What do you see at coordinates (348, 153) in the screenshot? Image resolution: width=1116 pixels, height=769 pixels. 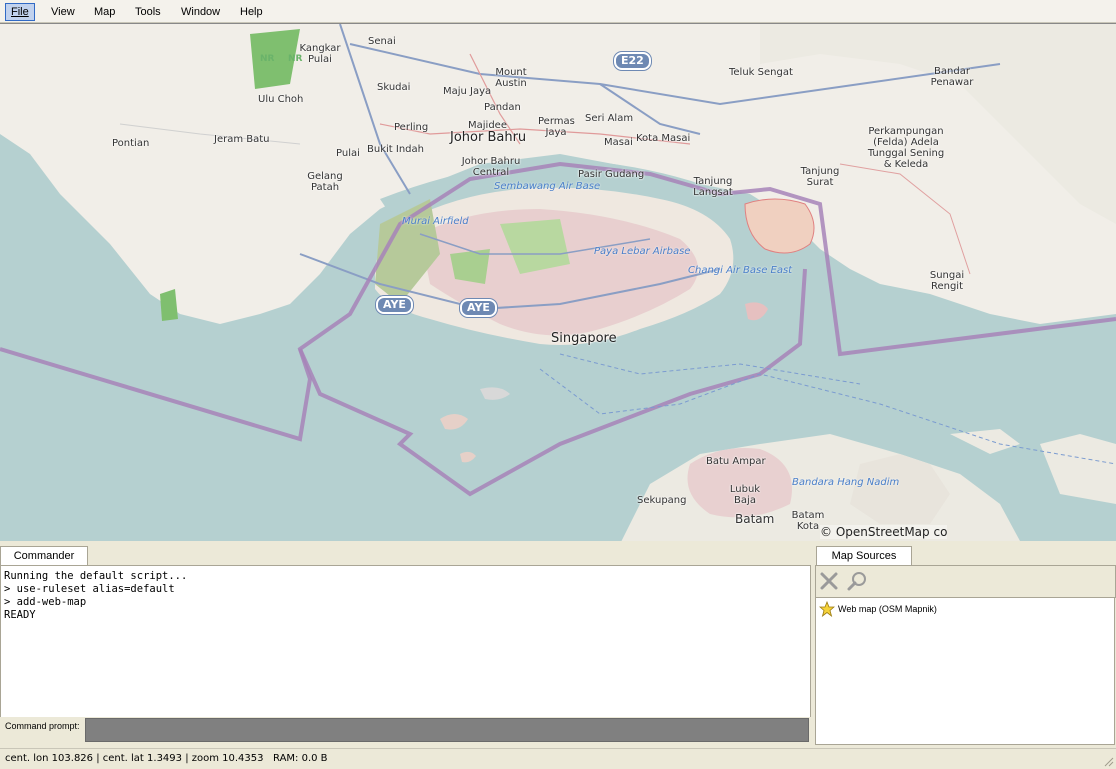 I see `map-label: Pulai` at bounding box center [348, 153].